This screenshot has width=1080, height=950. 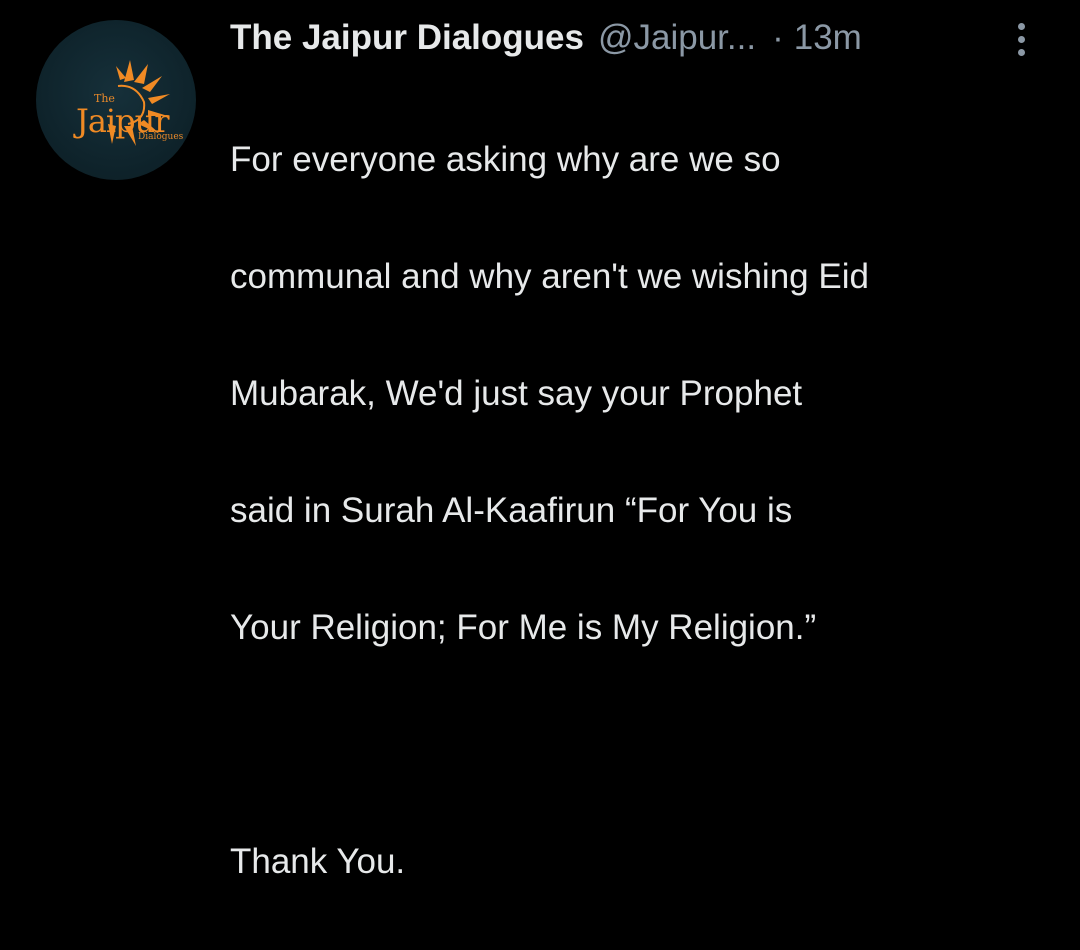 I want to click on tweet-header: The Jaipur Dialogues @Jaipur... · 13m, so click(x=546, y=38).